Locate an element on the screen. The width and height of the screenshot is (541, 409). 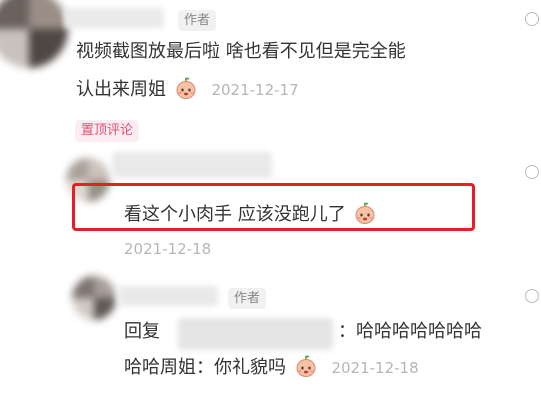
reply-prefix: 回复 is located at coordinates (142, 331).